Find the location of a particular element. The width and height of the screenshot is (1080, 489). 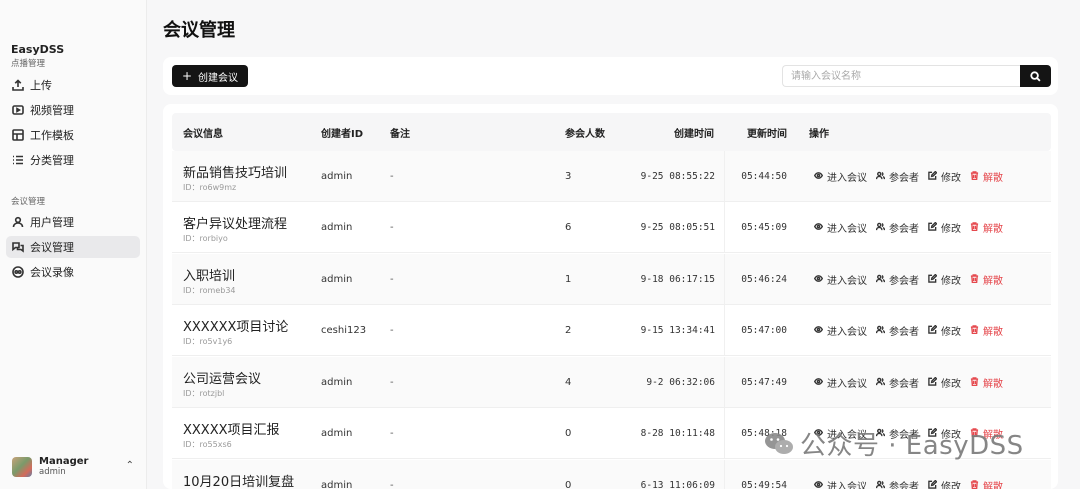

search-icon is located at coordinates (1035, 76).